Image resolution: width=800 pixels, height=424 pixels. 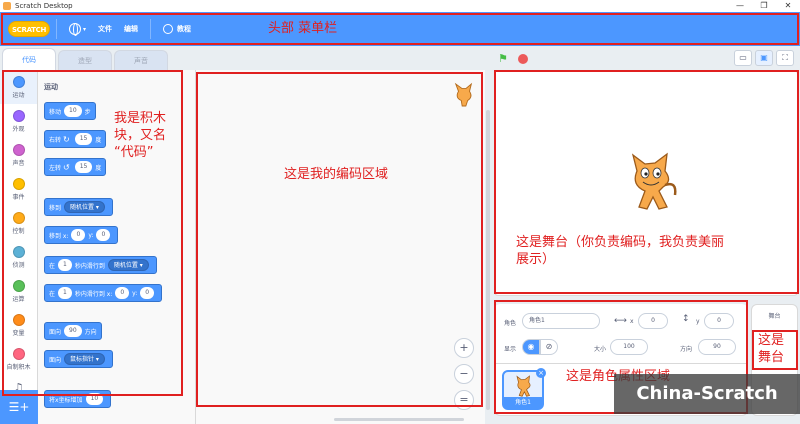 What do you see at coordinates (629, 347) in the screenshot?
I see `size-input: 100` at bounding box center [629, 347].